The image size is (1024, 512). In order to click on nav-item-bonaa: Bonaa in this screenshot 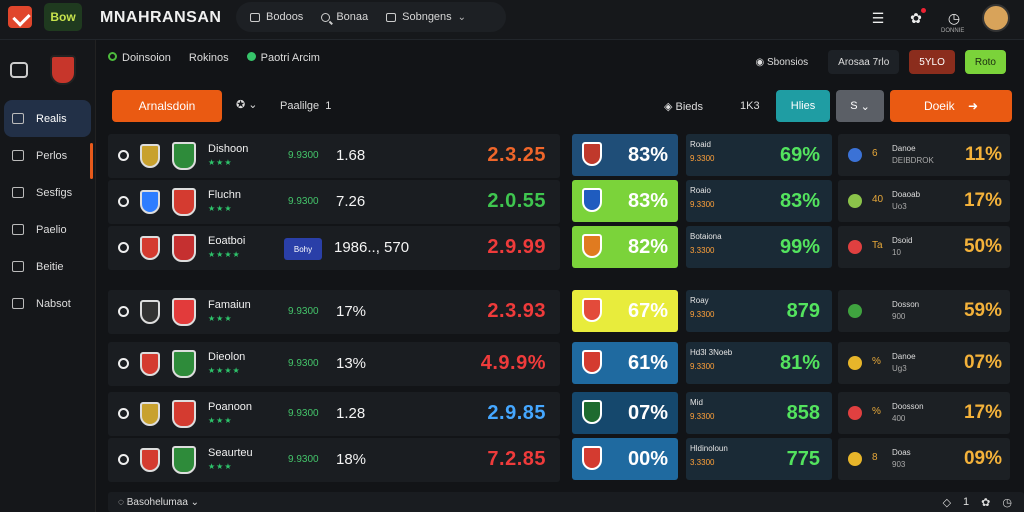, I will do `click(344, 17)`.